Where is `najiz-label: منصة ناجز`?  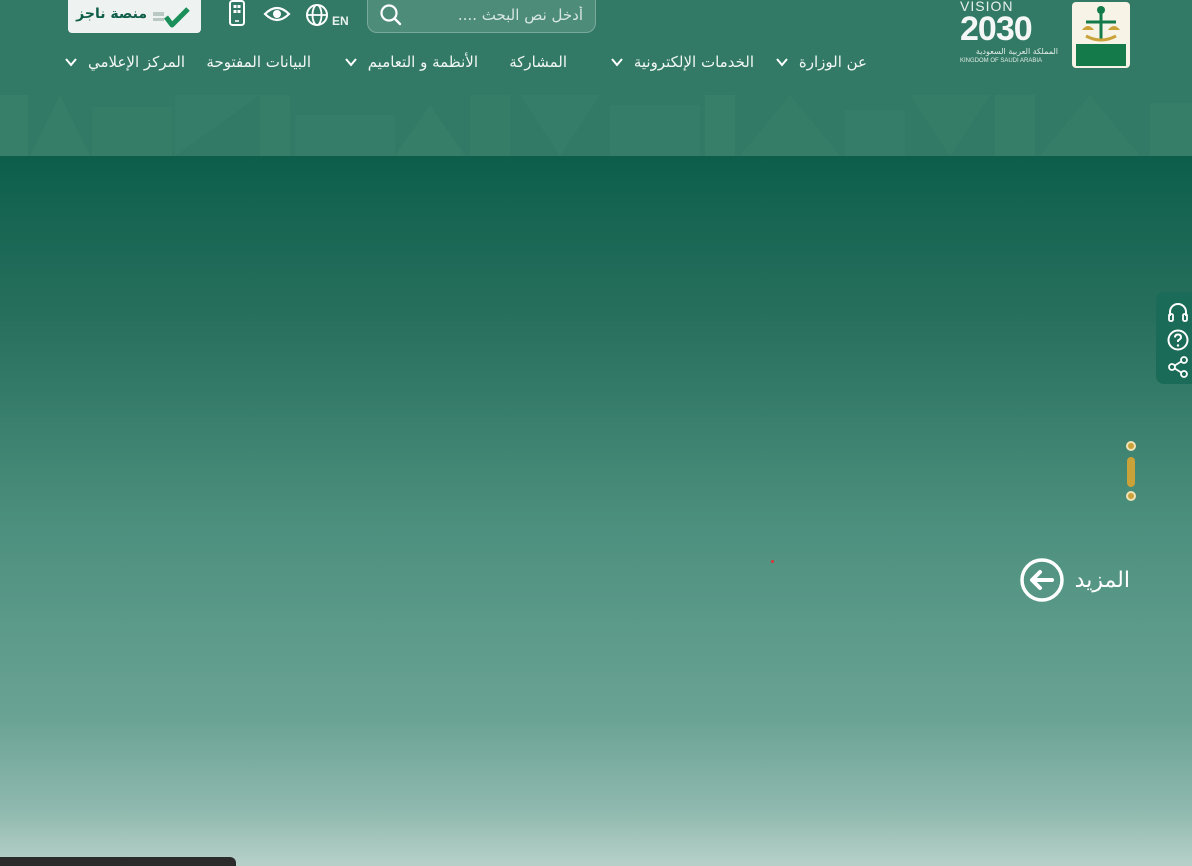 najiz-label: منصة ناجز is located at coordinates (111, 14).